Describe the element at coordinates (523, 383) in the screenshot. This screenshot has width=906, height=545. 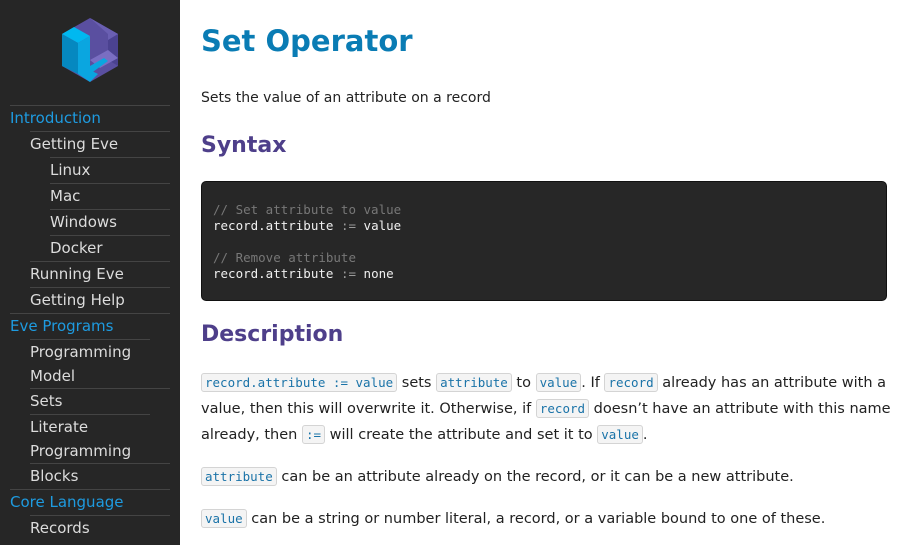
I see `text: to` at that location.